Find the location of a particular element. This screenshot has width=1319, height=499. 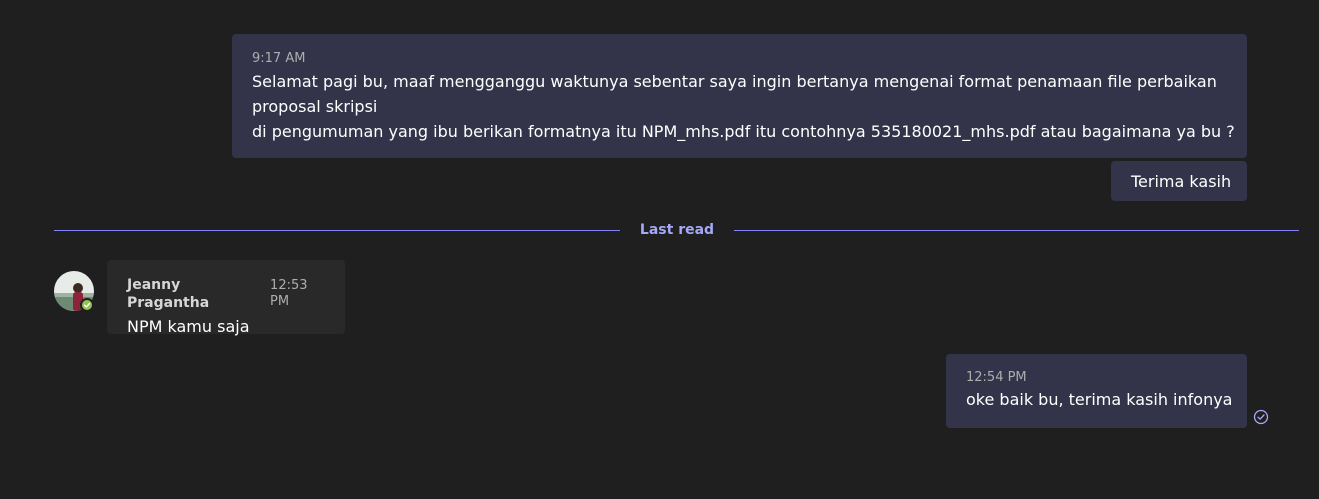

message-text: Terima kasih is located at coordinates (1181, 181).